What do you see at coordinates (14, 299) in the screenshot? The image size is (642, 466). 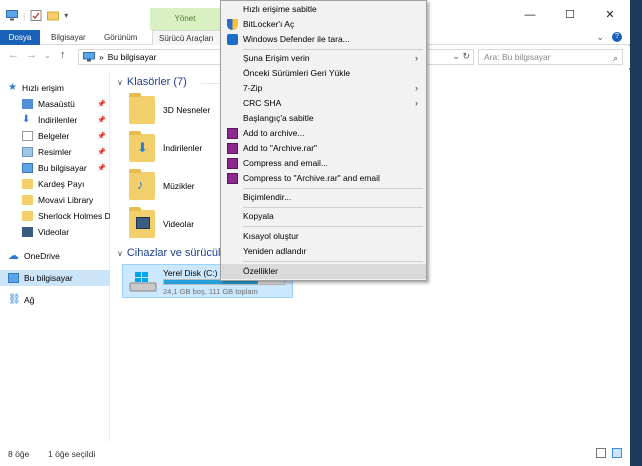 I see `network-icon: ⛓` at bounding box center [14, 299].